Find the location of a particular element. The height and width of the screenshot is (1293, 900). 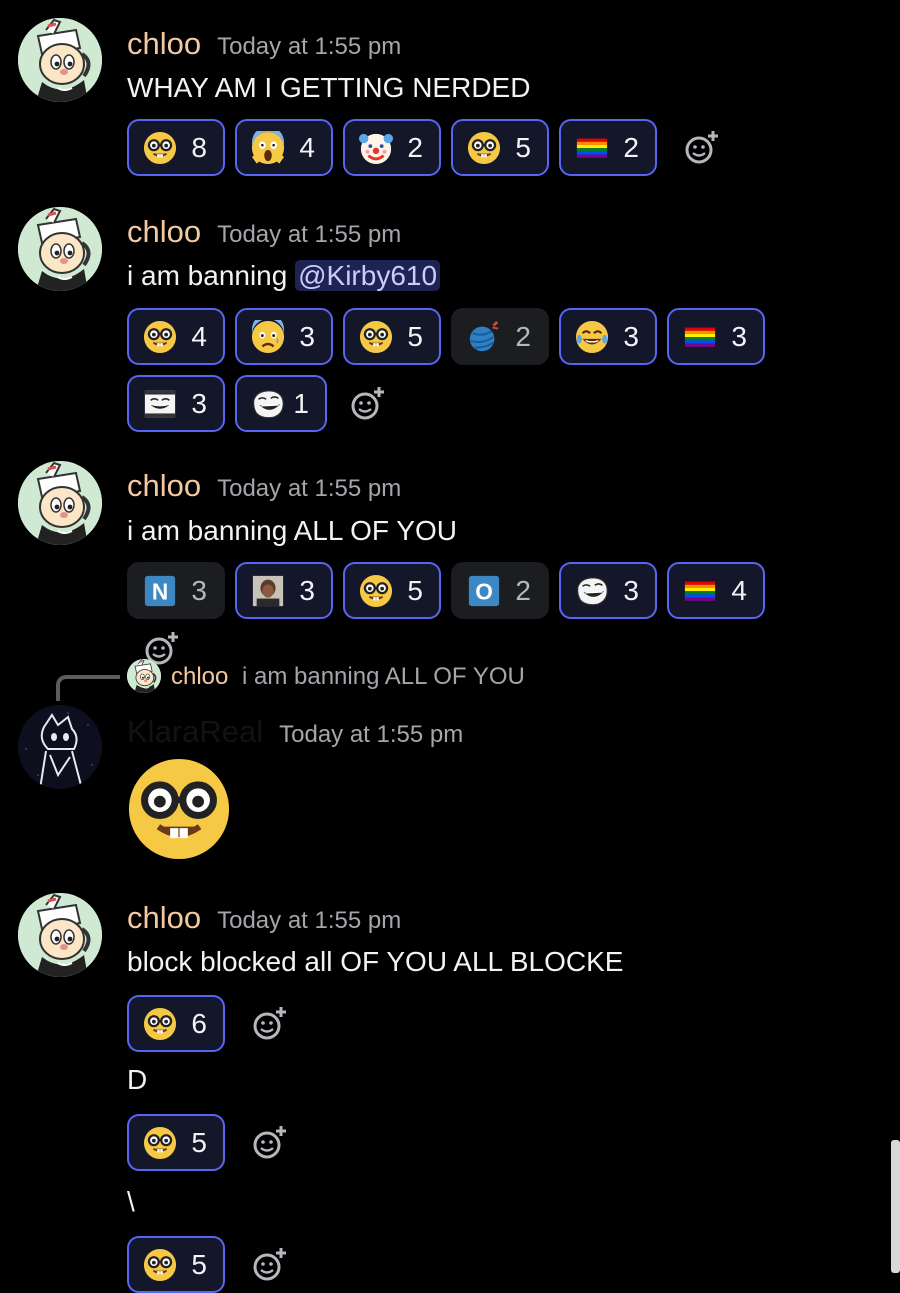

user-avatar-klarareal is located at coordinates (60, 747).